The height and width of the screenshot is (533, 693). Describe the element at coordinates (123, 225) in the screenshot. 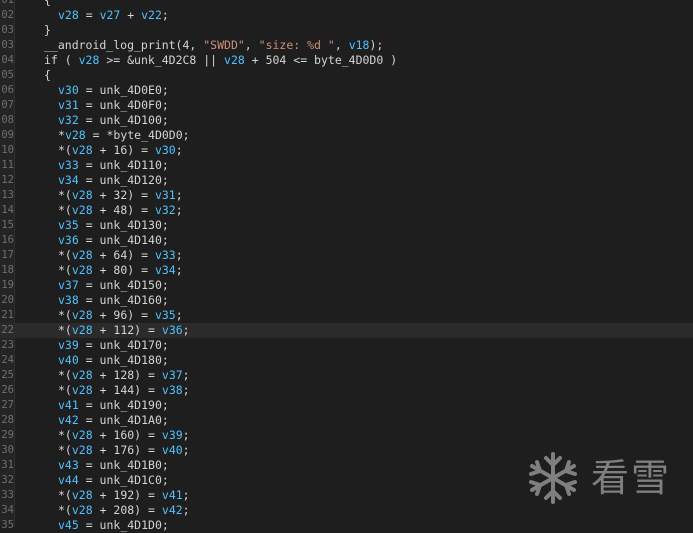

I see `code-token: = unk_4D130;` at that location.